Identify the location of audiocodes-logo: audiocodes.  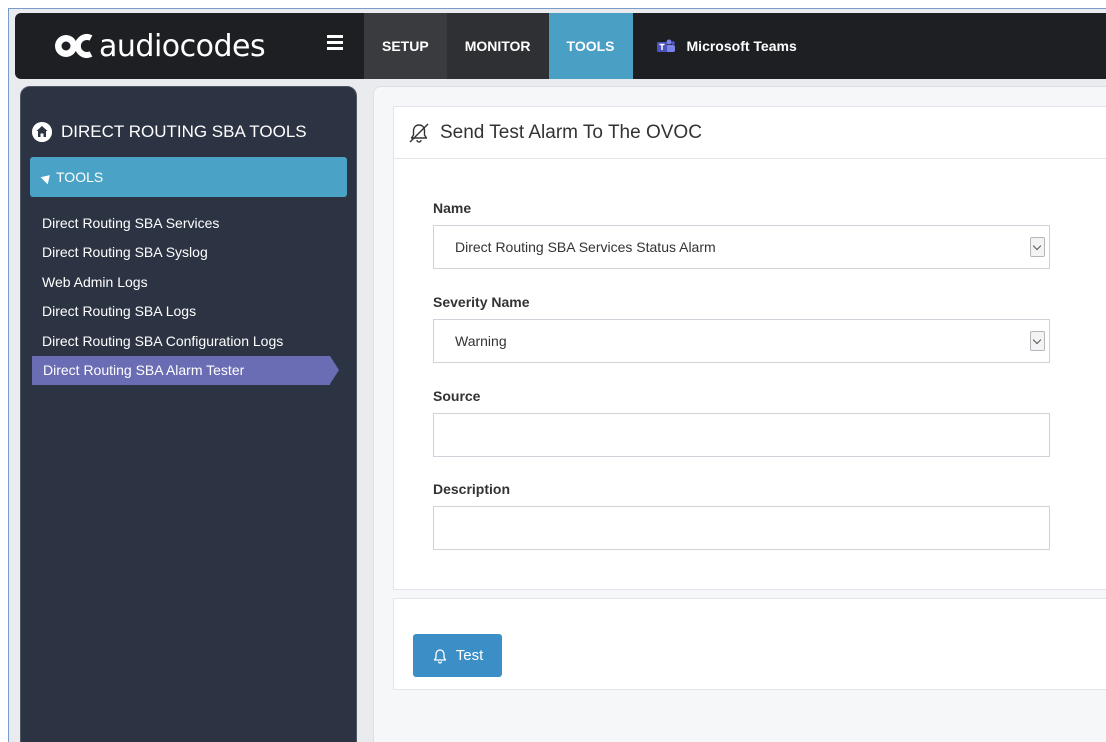
(159, 46).